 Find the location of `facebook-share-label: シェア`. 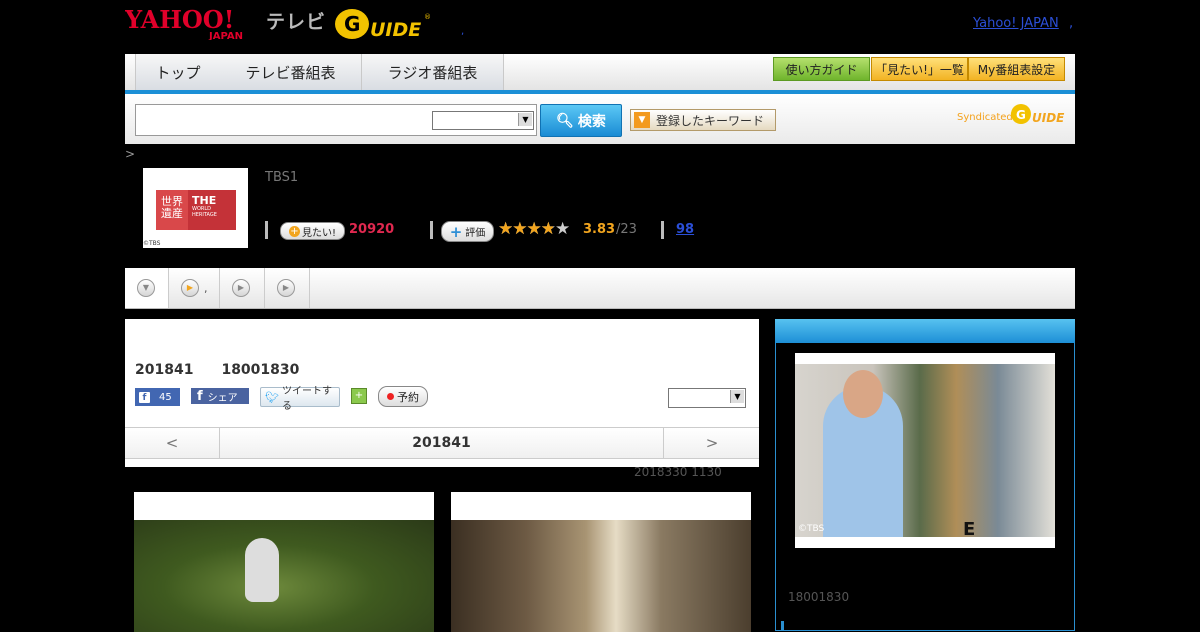

facebook-share-label: シェア is located at coordinates (222, 398).